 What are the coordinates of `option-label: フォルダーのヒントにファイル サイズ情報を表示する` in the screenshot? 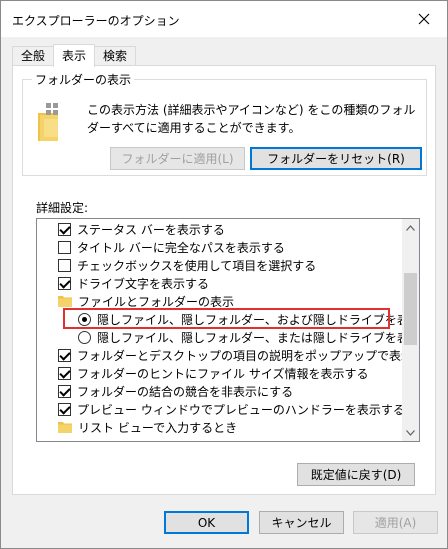 It's located at (223, 373).